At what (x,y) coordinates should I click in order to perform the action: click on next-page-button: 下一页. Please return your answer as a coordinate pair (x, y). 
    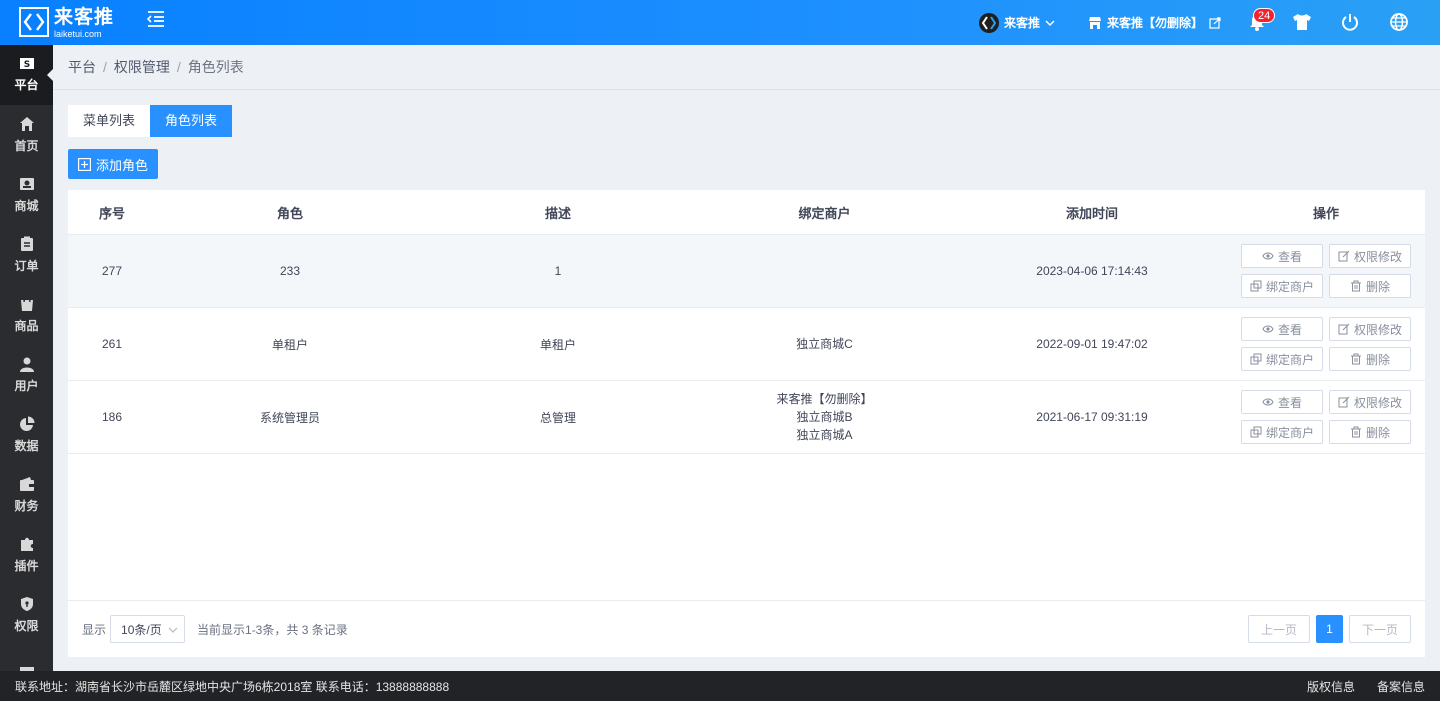
    Looking at the image, I should click on (1380, 629).